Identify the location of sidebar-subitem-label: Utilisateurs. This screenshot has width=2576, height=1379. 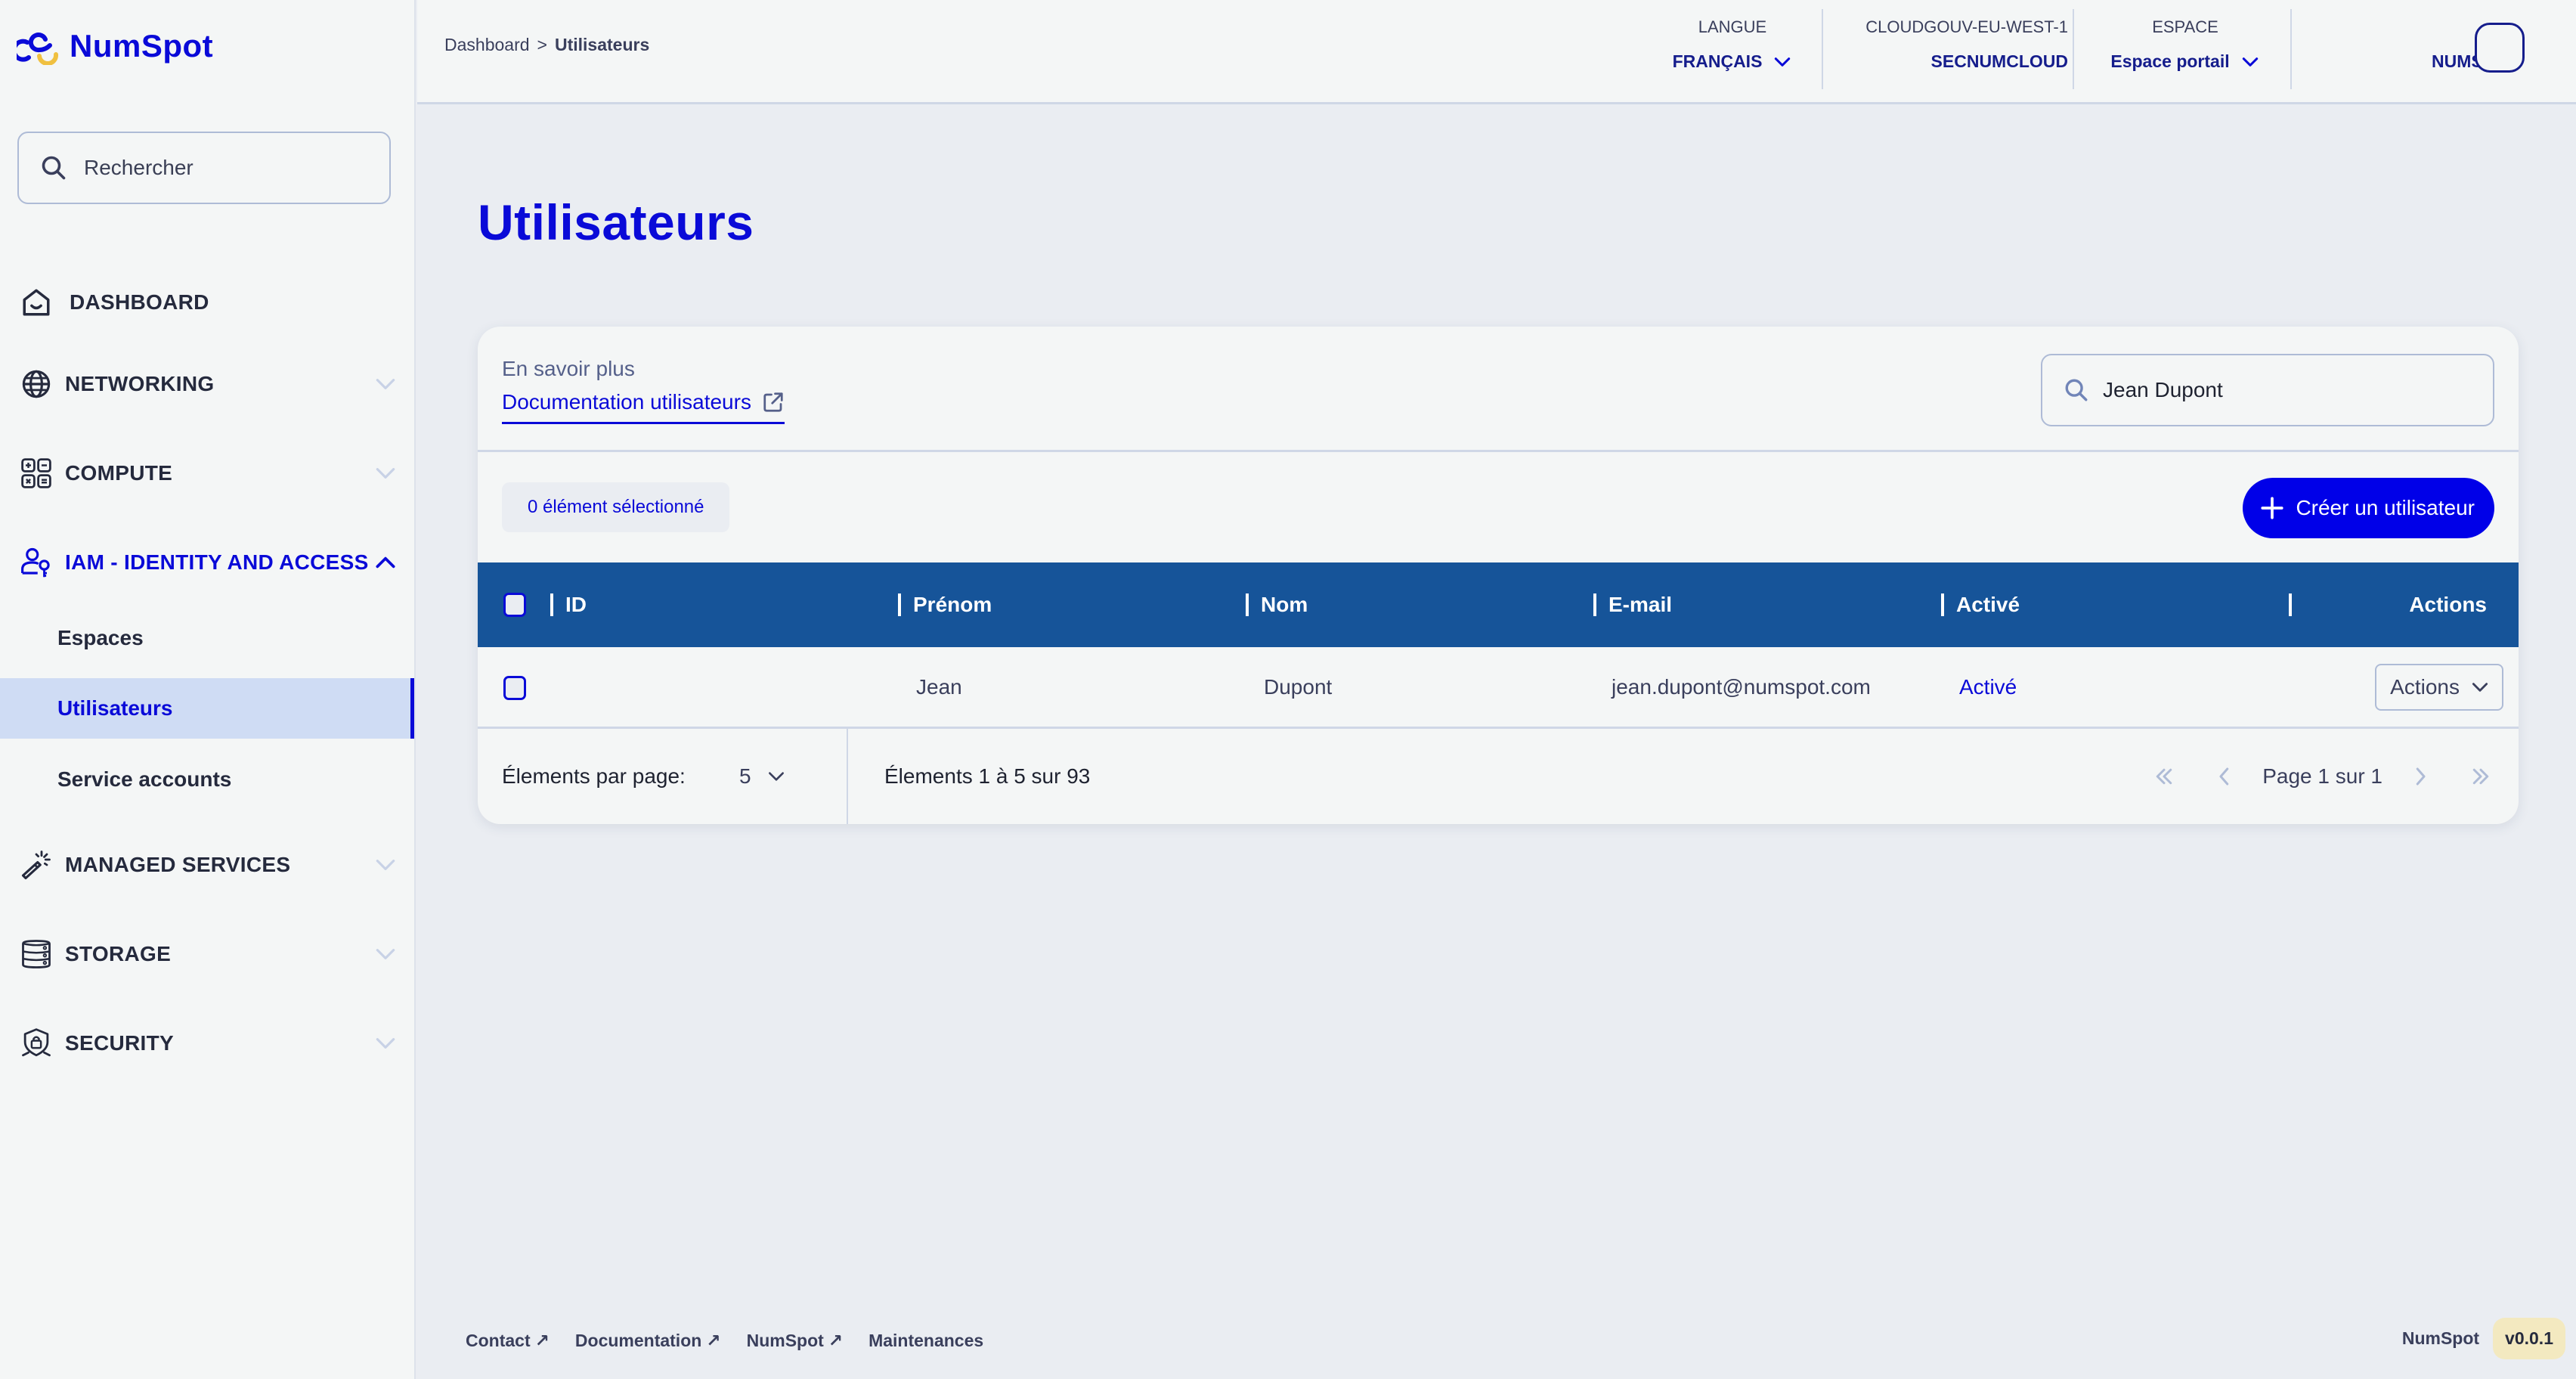
(115, 708).